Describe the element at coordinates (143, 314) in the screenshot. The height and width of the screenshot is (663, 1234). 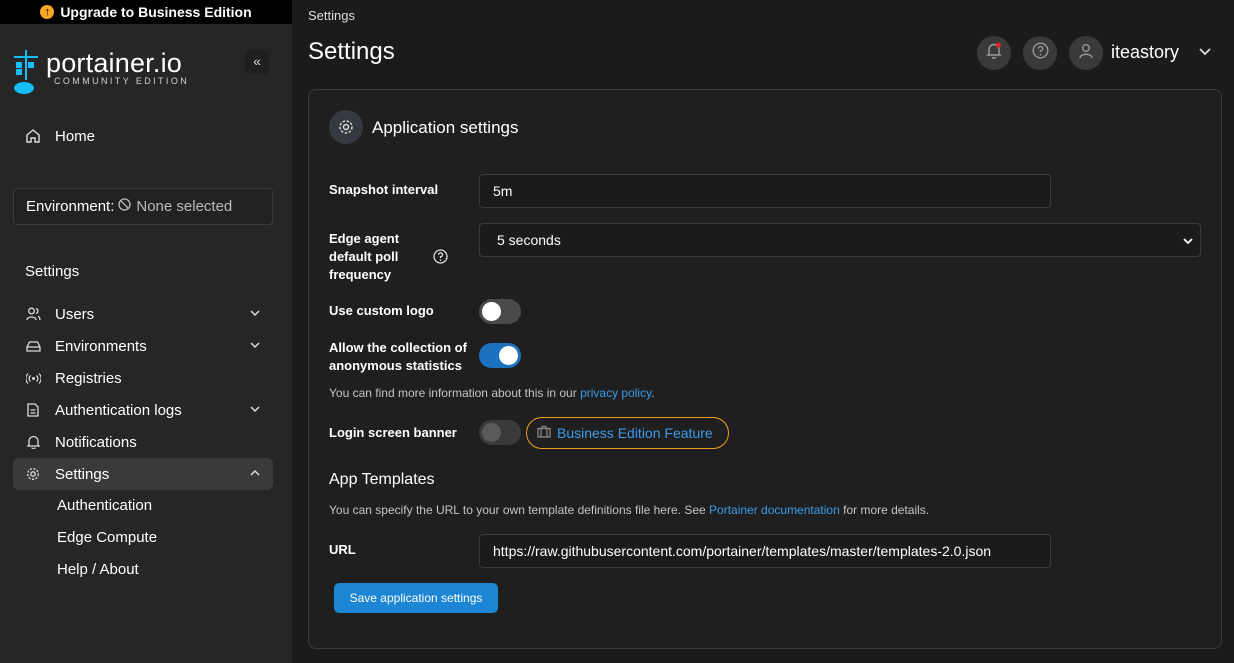
I see `sidebar-item-users: Users` at that location.